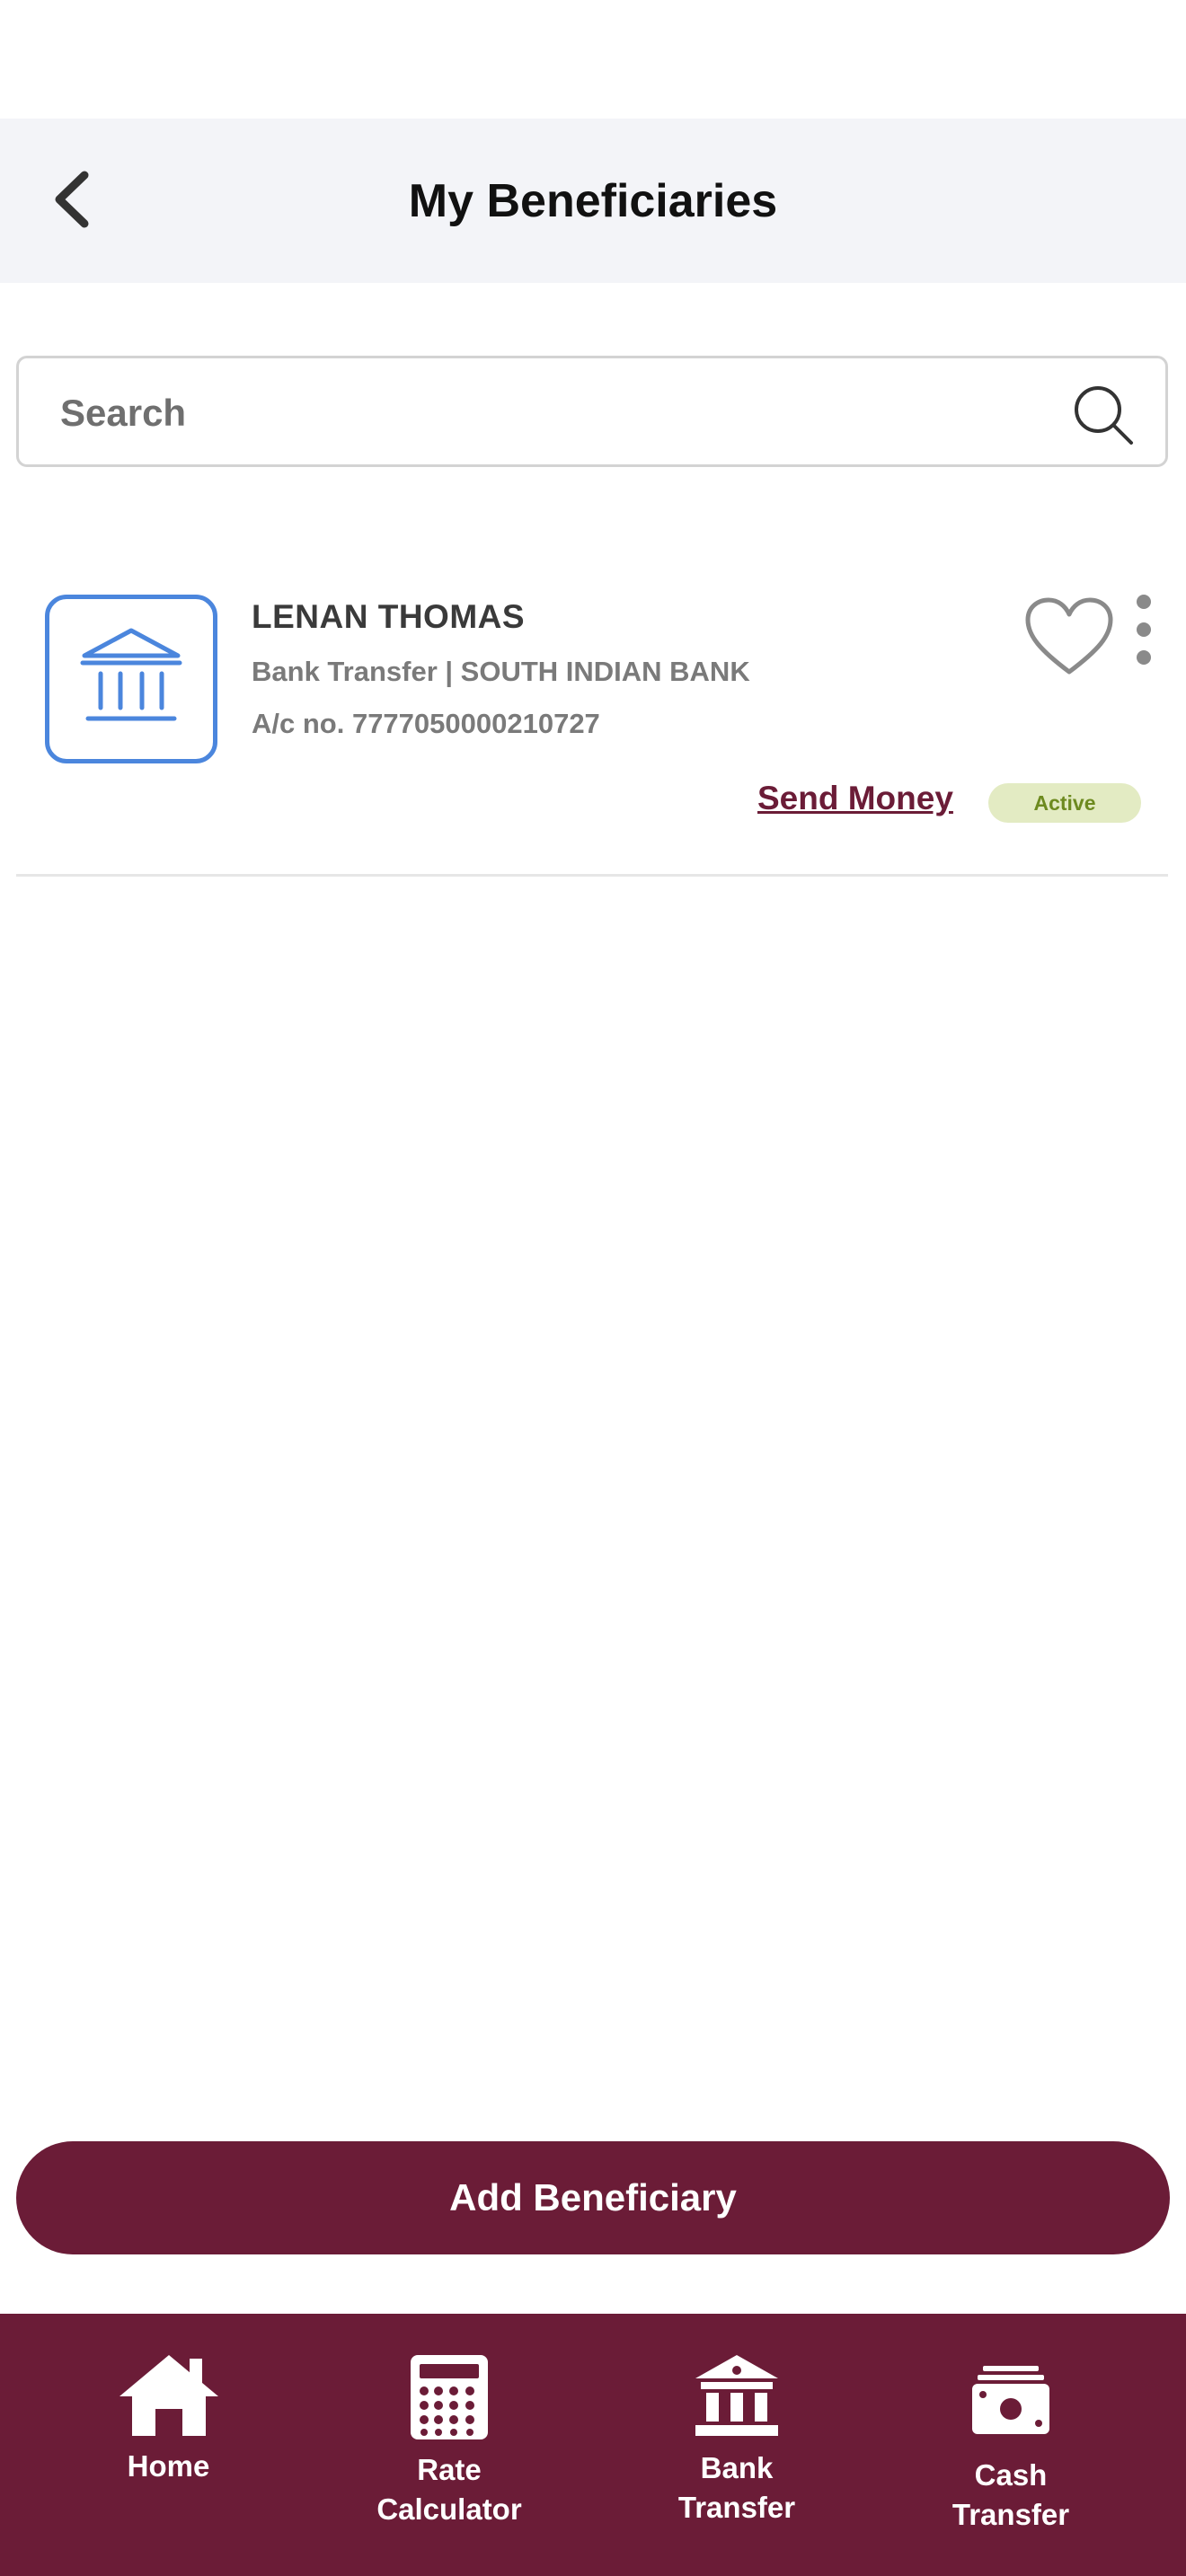 The image size is (1186, 2576). I want to click on nav-item-home: Home, so click(168, 2445).